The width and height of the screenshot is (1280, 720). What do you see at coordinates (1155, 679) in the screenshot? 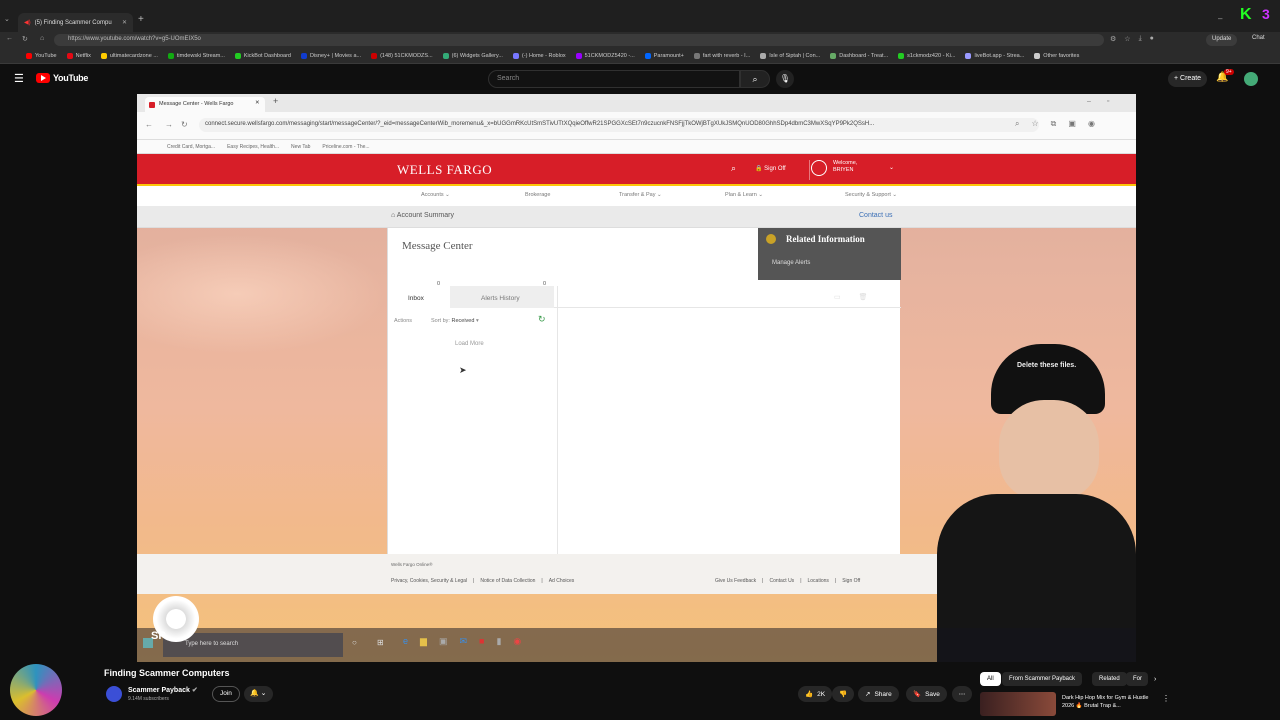
I see `chevron-right-icon: ›` at bounding box center [1155, 679].